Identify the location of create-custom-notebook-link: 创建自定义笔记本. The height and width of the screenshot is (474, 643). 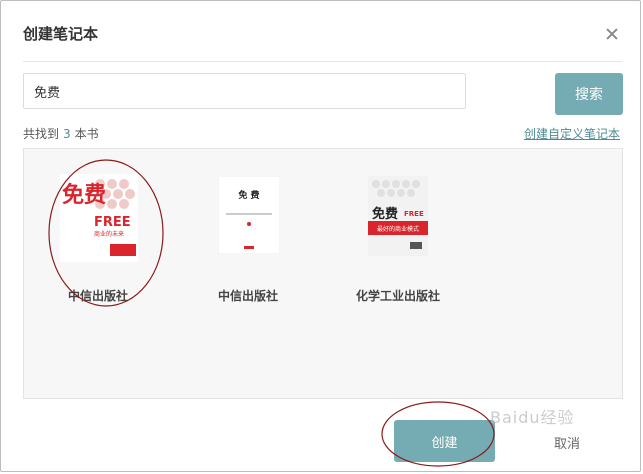
(572, 133).